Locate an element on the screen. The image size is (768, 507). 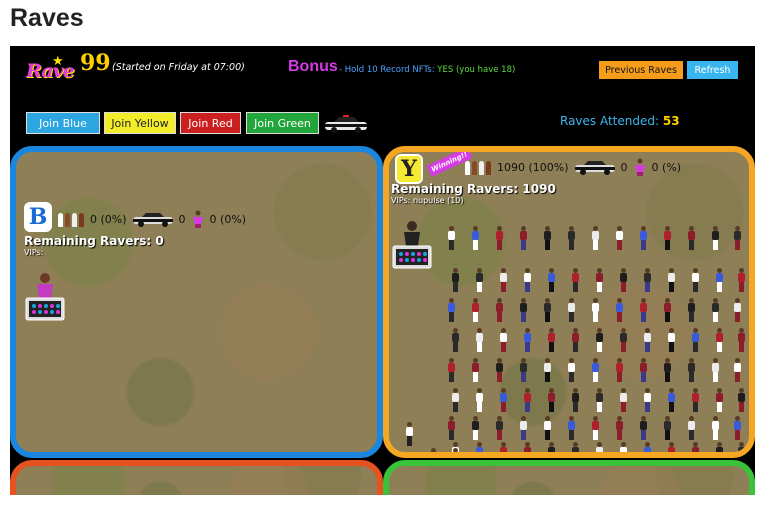
blue-ravers-stat: 0 (0%) is located at coordinates (108, 219).